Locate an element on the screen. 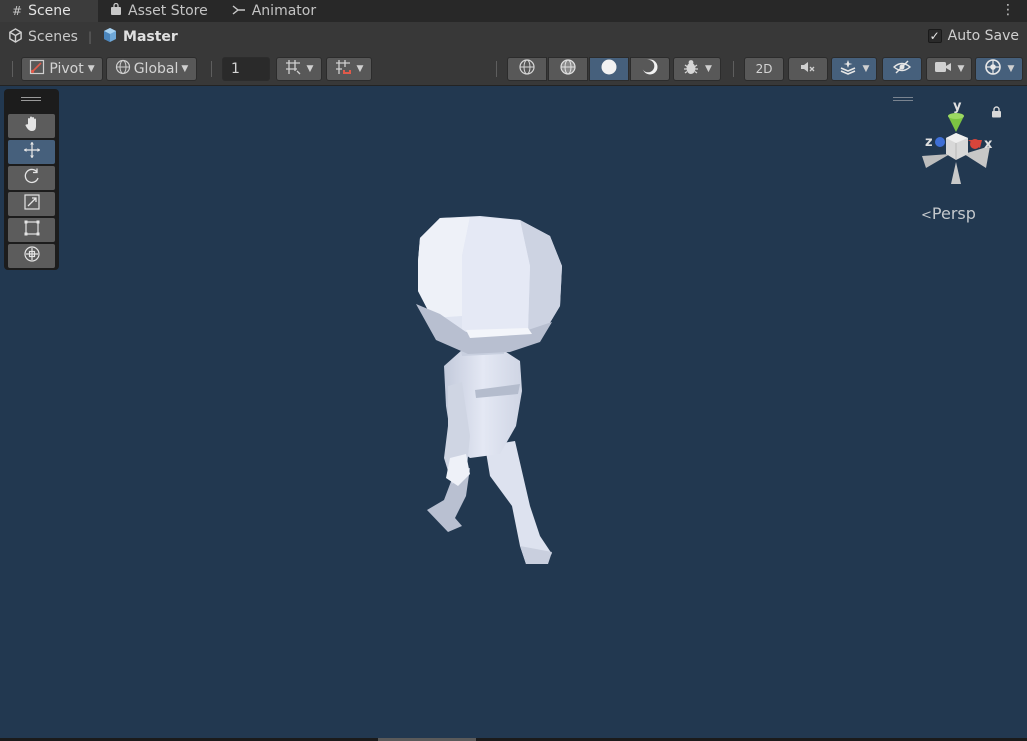 This screenshot has height=741, width=1027. shaded-mode-button is located at coordinates (609, 69).